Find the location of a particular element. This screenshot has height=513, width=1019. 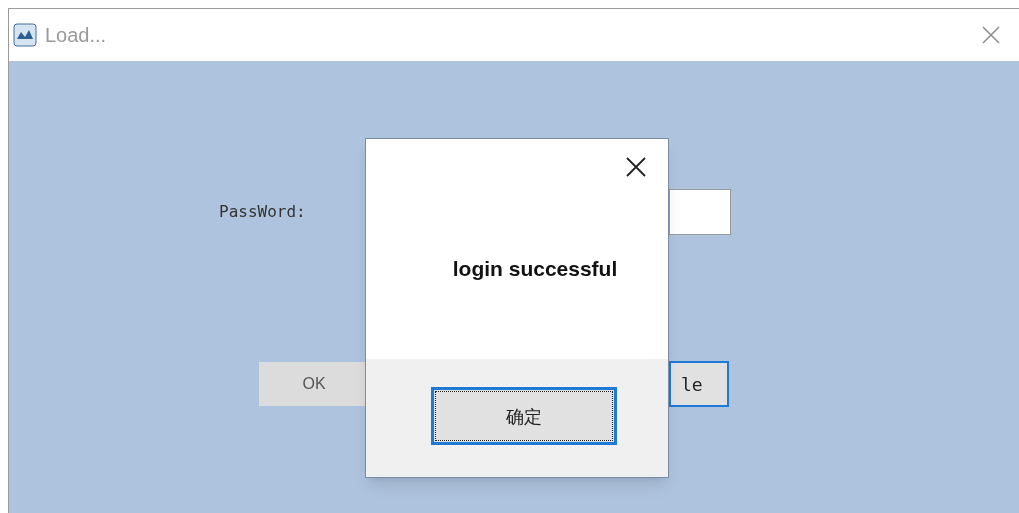

message-text: login successful is located at coordinates (535, 269).